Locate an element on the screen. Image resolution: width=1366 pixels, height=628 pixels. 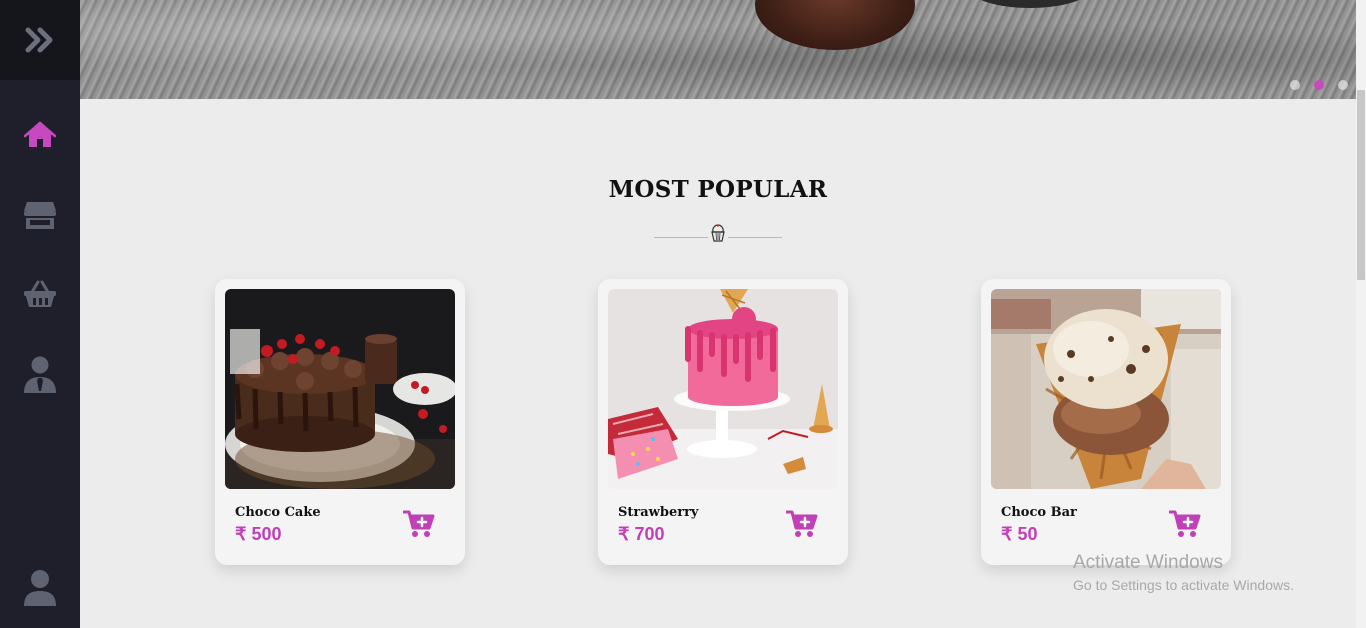
product-price: ₹ 50 is located at coordinates (1019, 534).